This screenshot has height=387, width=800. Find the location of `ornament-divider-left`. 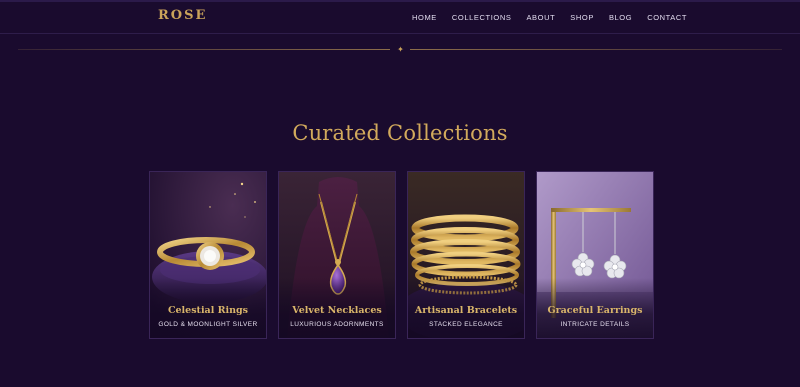

ornament-divider-left is located at coordinates (204, 49).